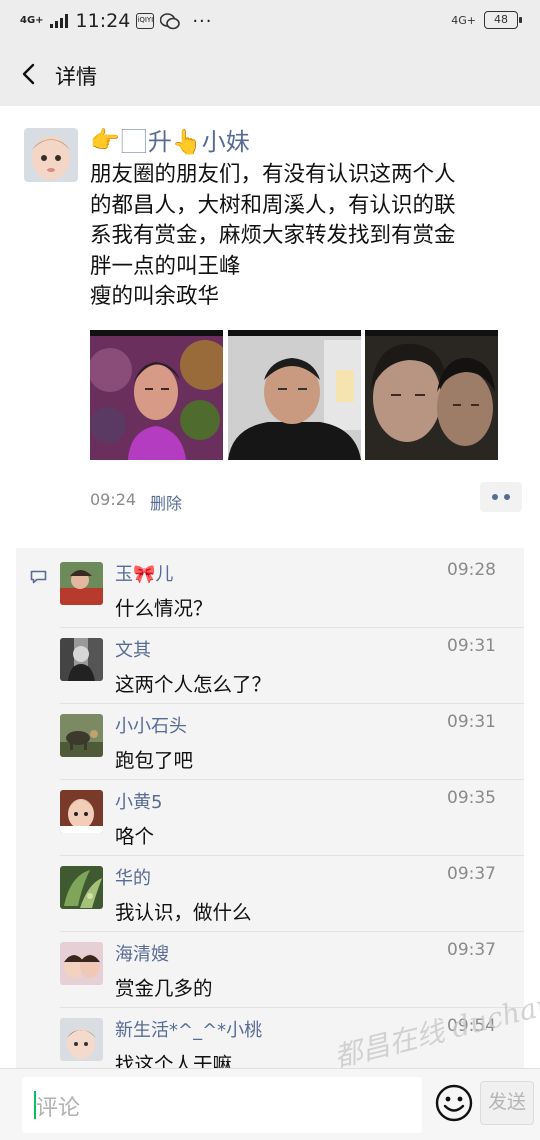  Describe the element at coordinates (133, 649) in the screenshot. I see `commenter-name: 文其` at that location.